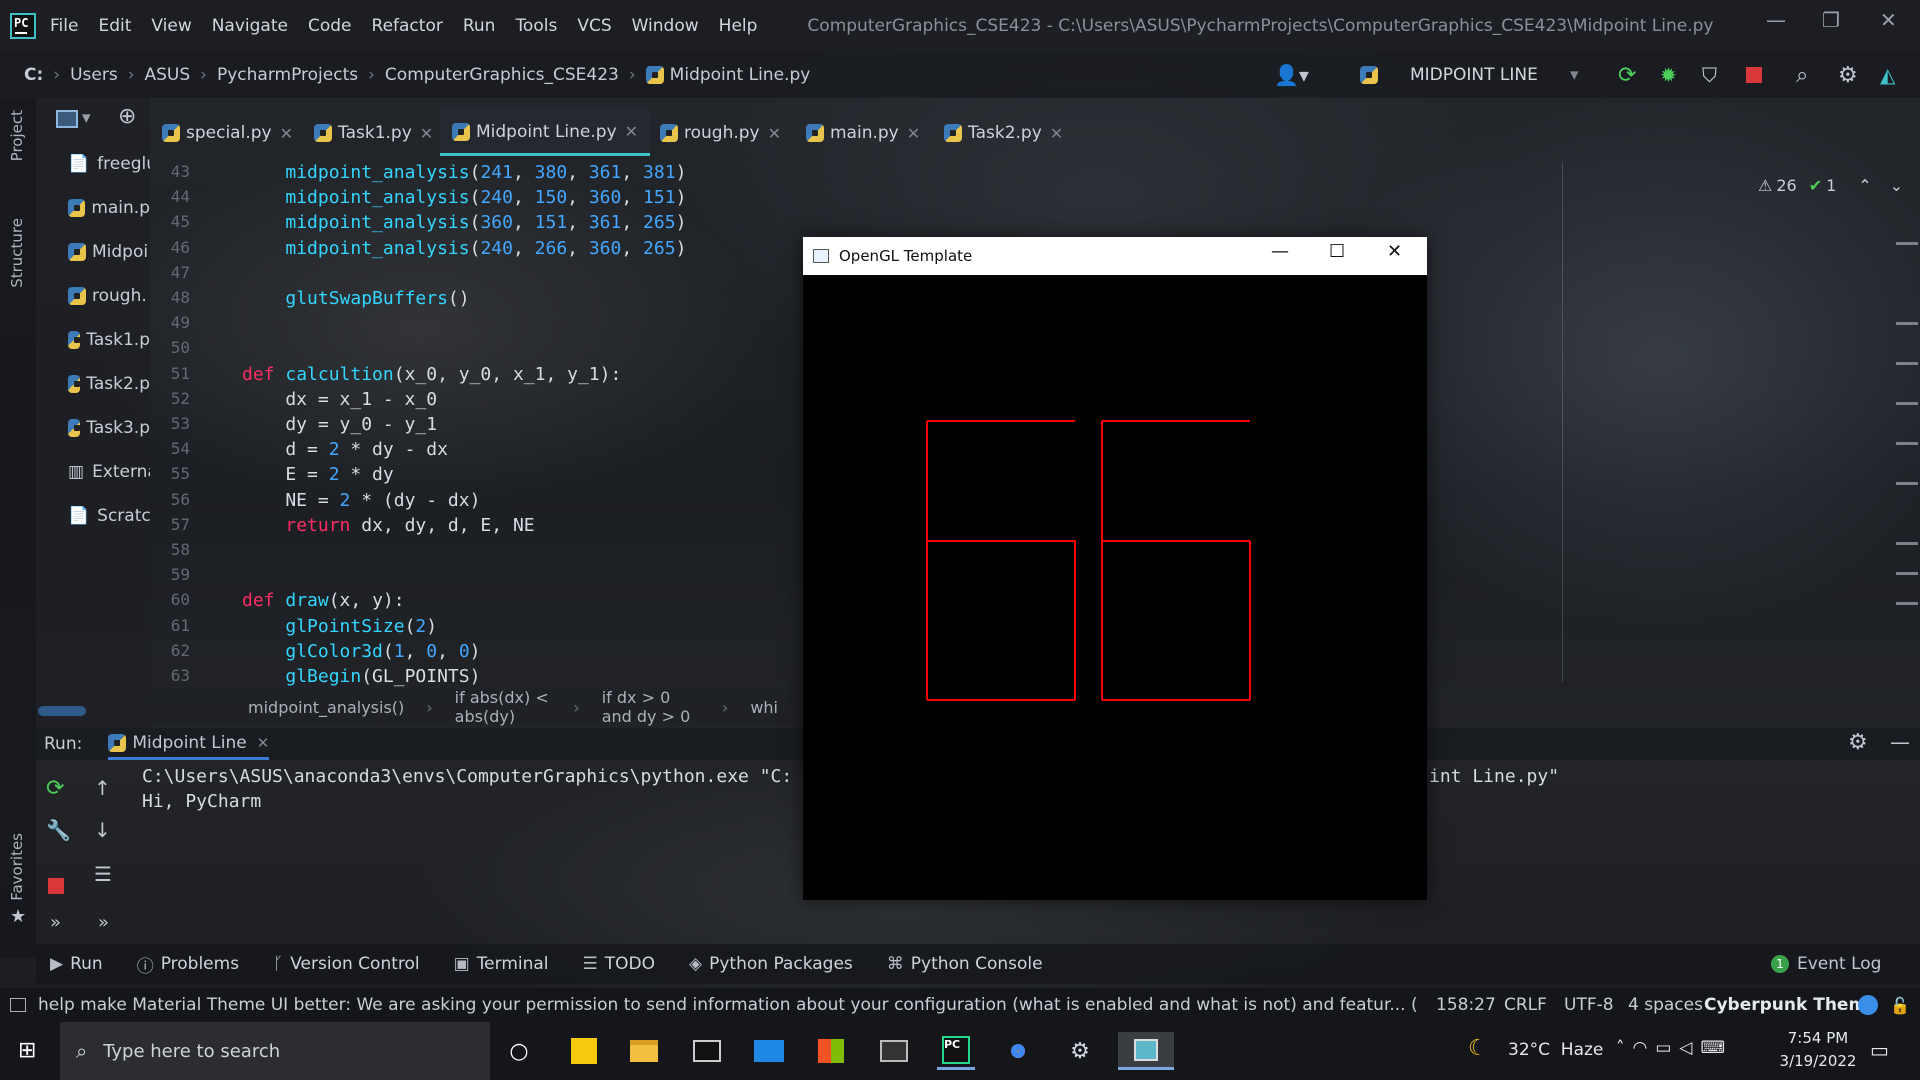 This screenshot has width=1920, height=1080. I want to click on weather-text: 32°C Haze, so click(1555, 1050).